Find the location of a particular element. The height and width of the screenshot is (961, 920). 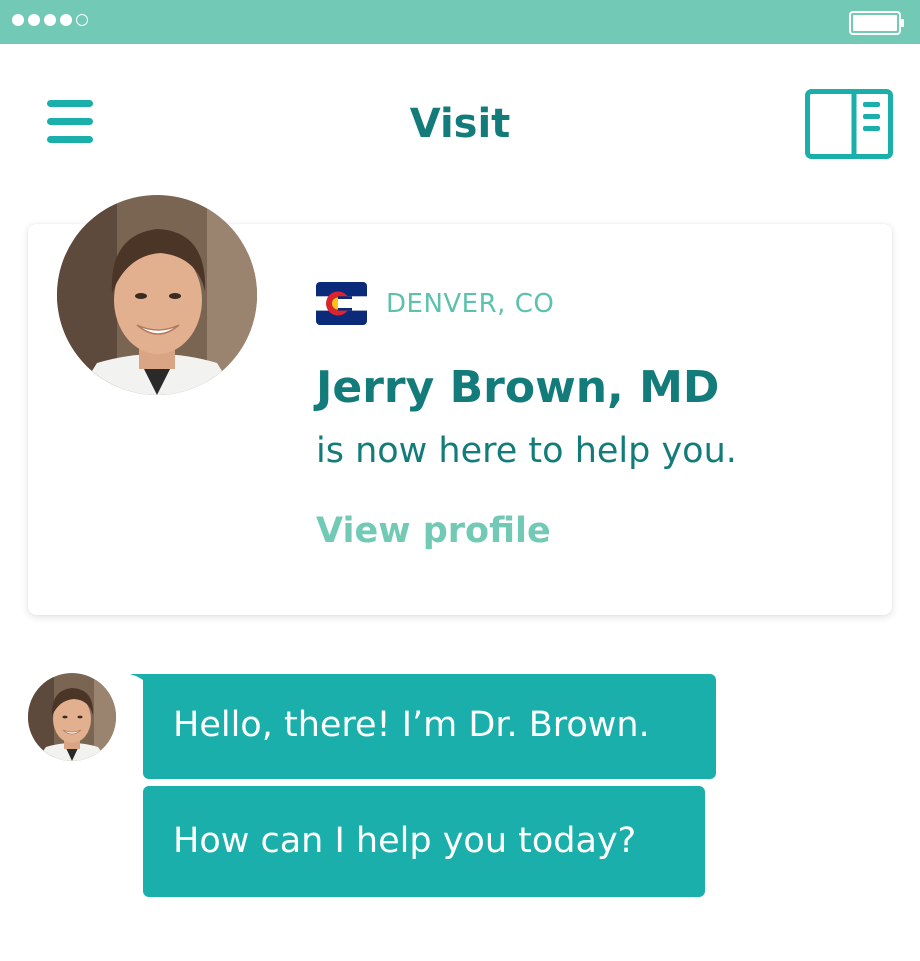

signal-dot-empty is located at coordinates (82, 20).